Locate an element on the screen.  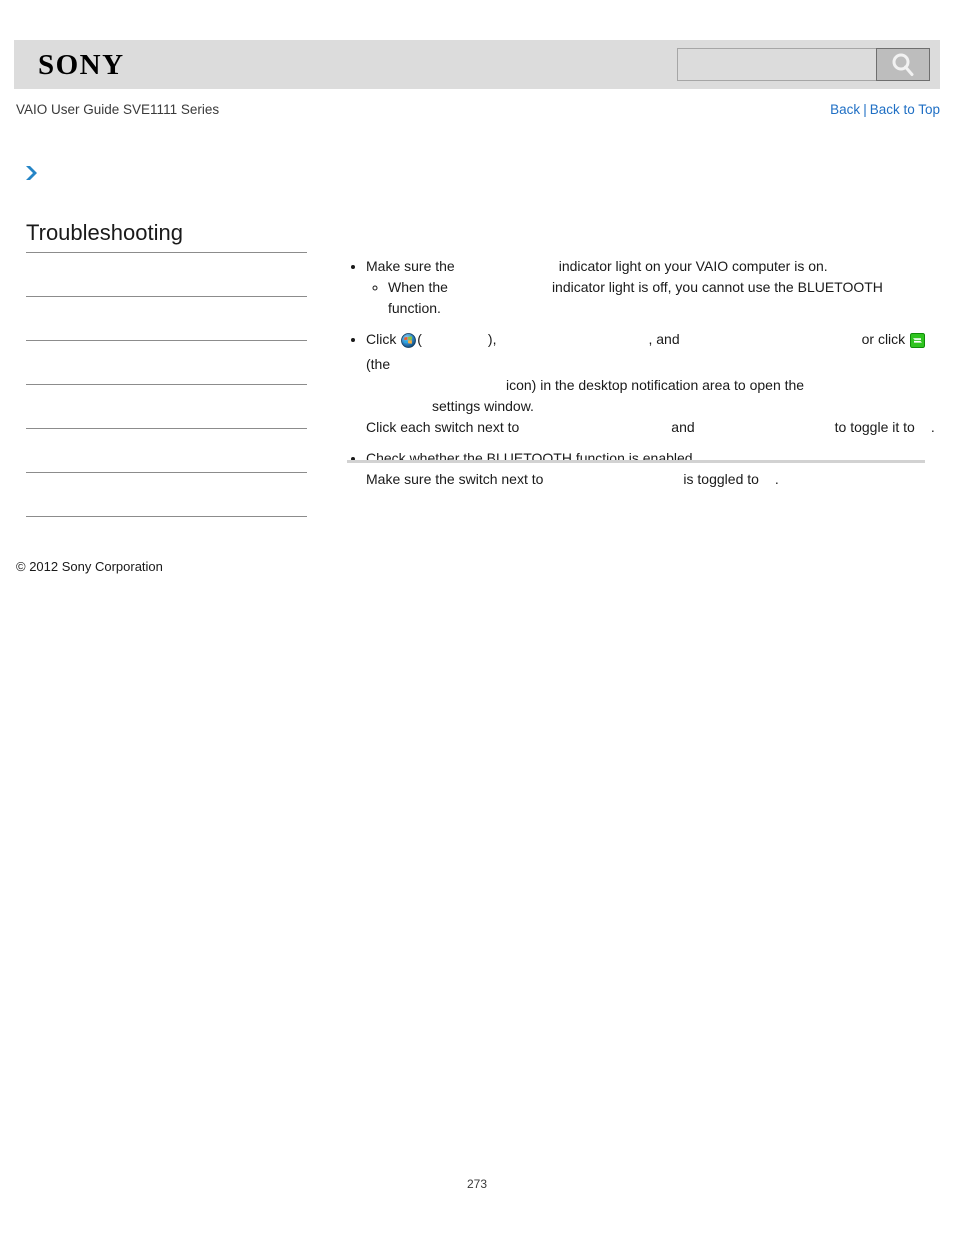
back-to-top-link: Back to Top is located at coordinates (905, 109).